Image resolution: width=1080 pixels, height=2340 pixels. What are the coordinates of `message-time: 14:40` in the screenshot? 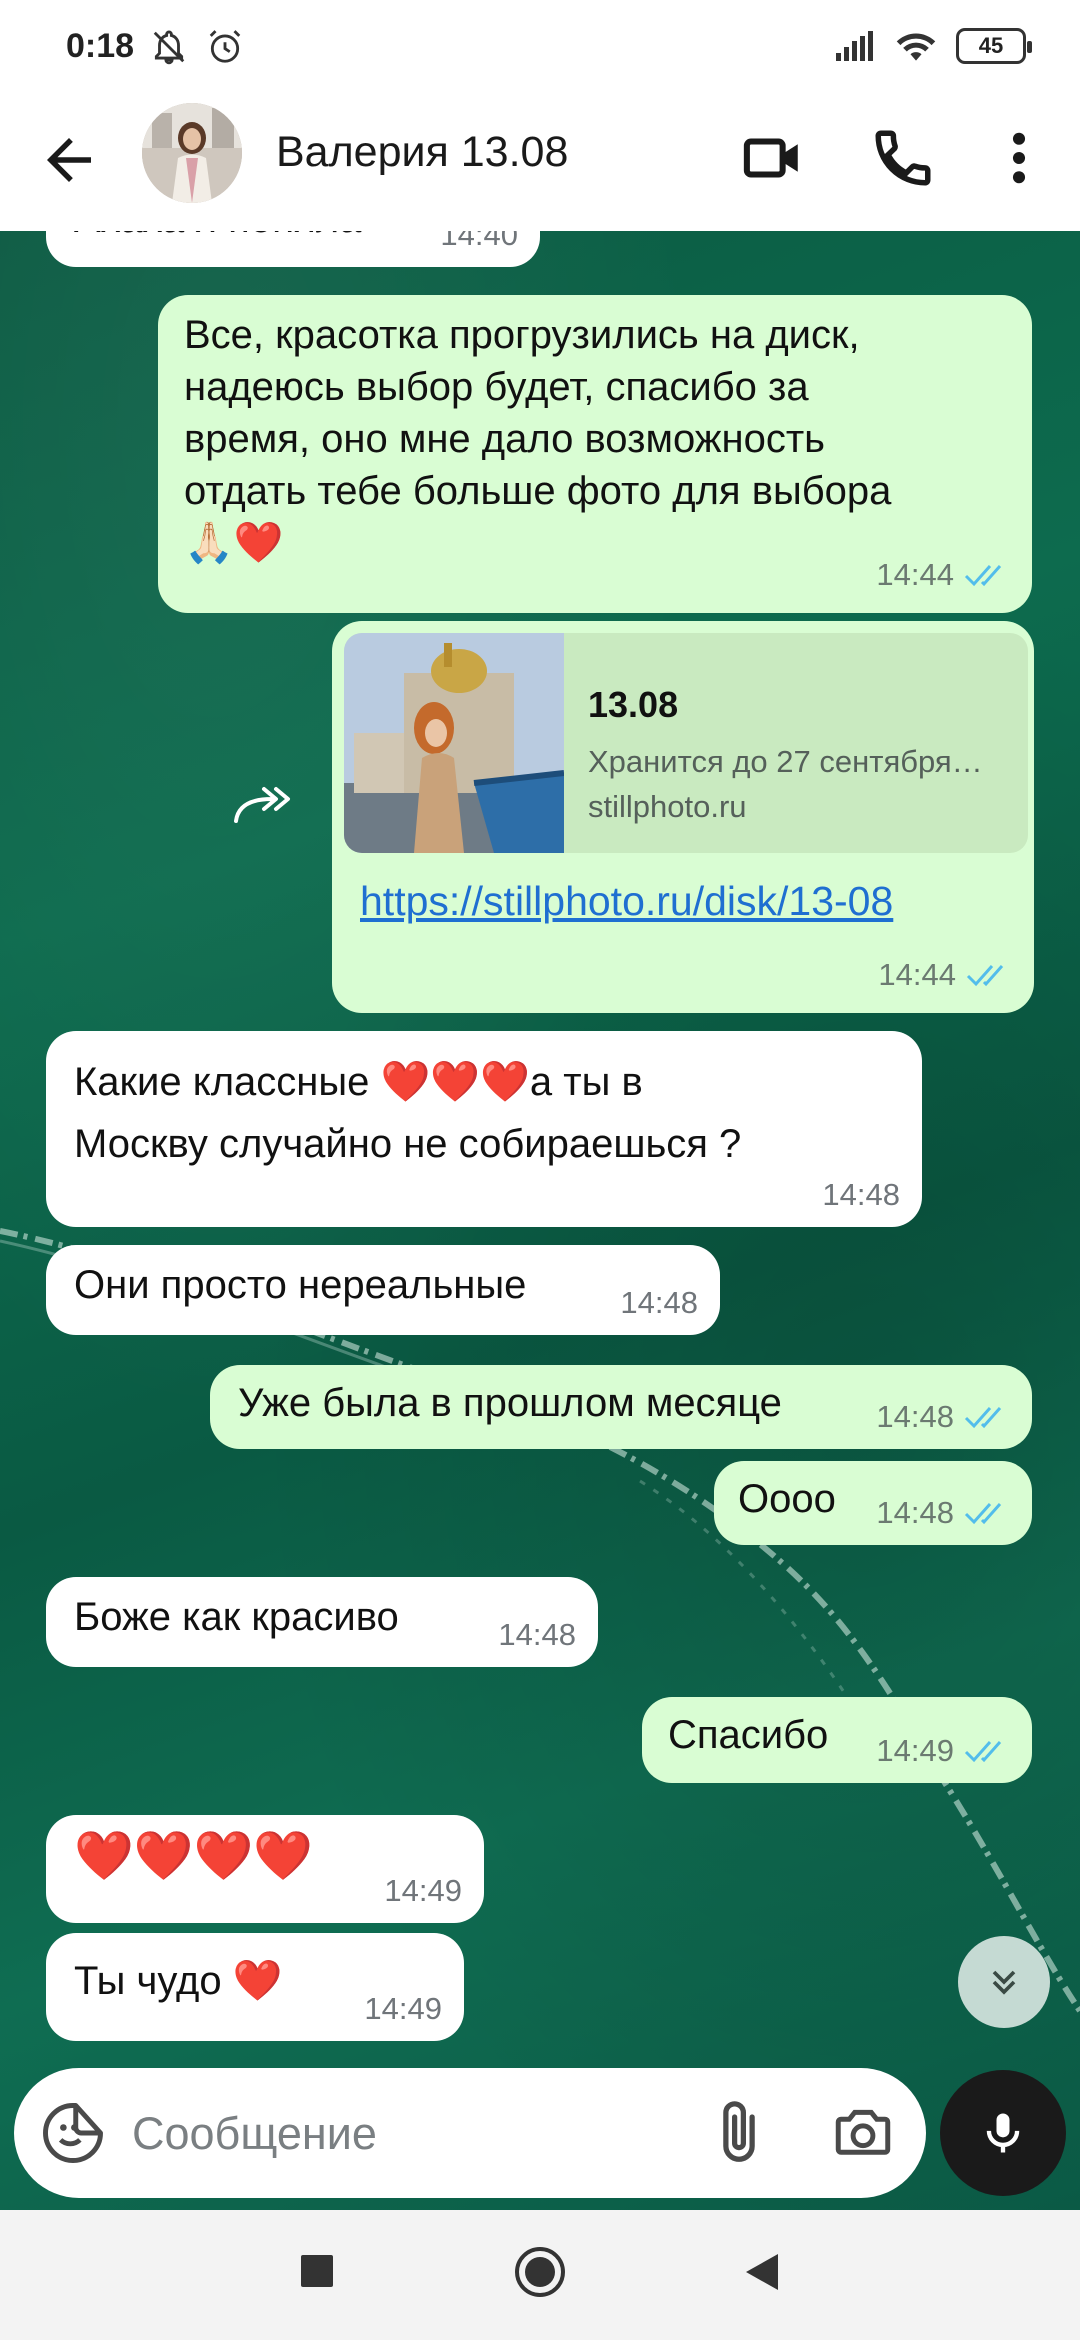 It's located at (479, 241).